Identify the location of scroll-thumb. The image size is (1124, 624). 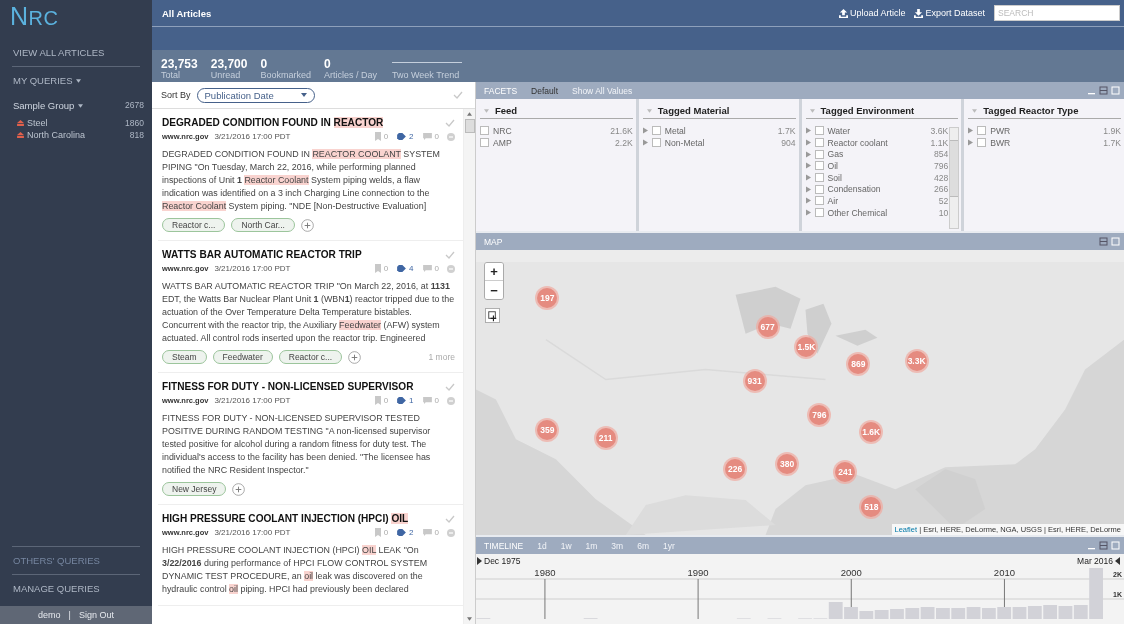
(469, 126).